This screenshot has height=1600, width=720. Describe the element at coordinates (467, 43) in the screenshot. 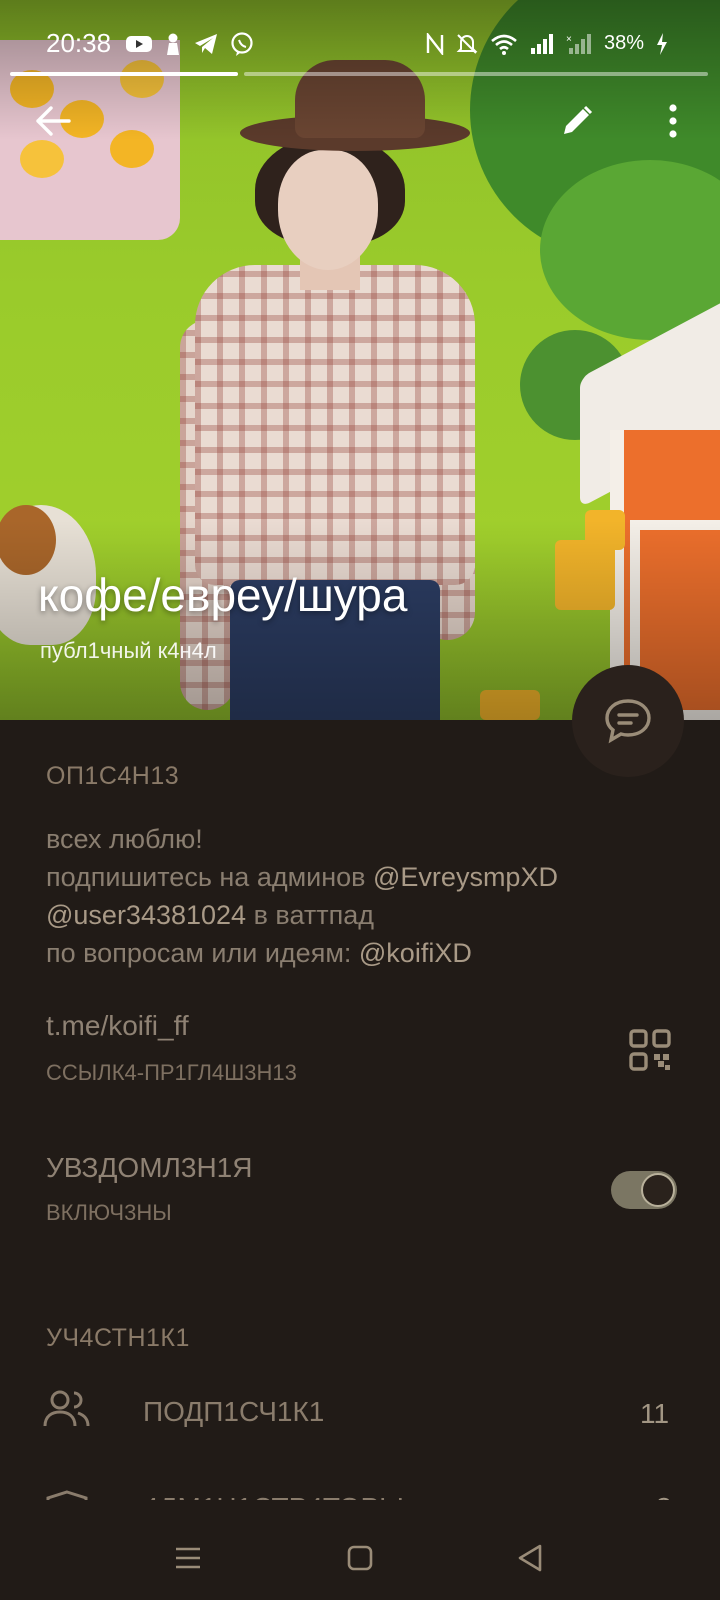

I see `mute-icon` at that location.